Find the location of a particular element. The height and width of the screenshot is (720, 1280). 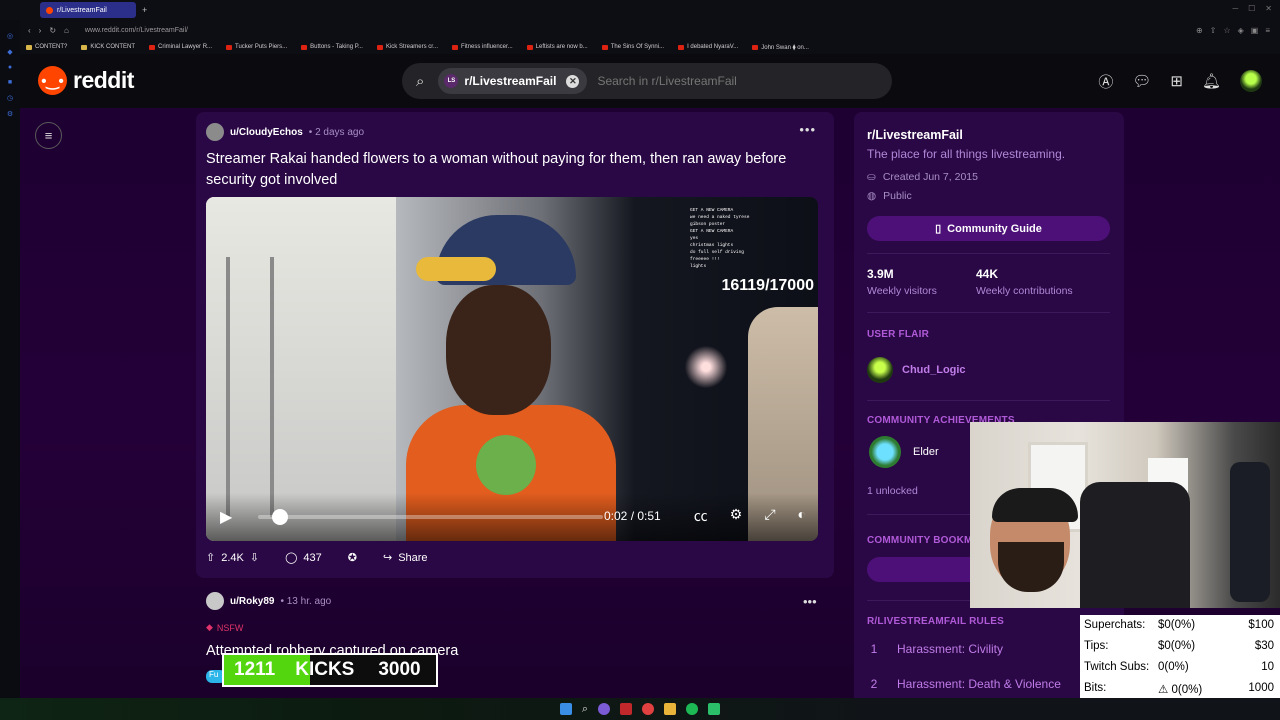

bookmark-item: KICK CONTENT is located at coordinates (108, 47).